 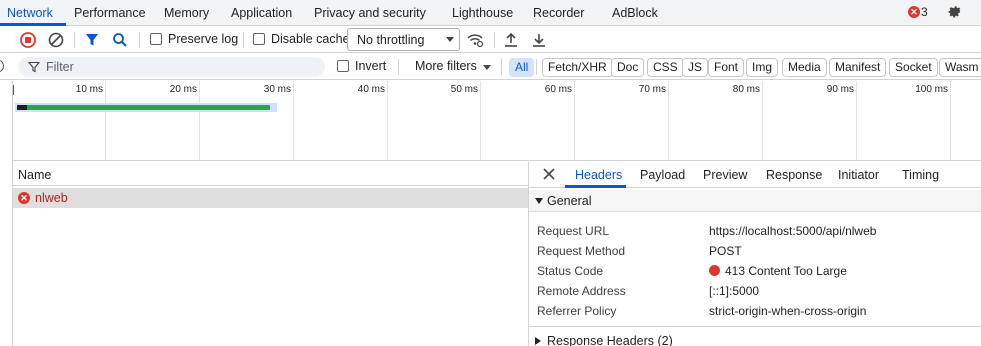 What do you see at coordinates (261, 13) in the screenshot?
I see `tab-application: Application` at bounding box center [261, 13].